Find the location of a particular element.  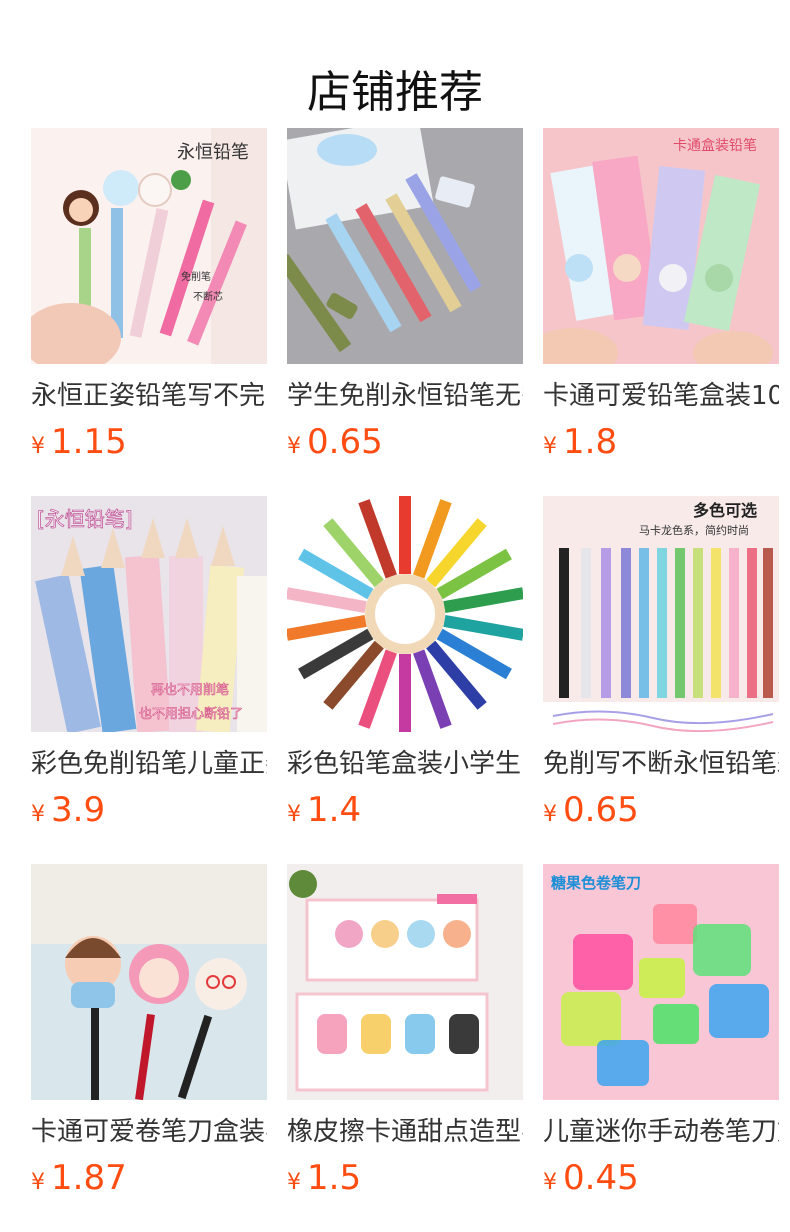

price-row: ¥1.4 is located at coordinates (405, 810).